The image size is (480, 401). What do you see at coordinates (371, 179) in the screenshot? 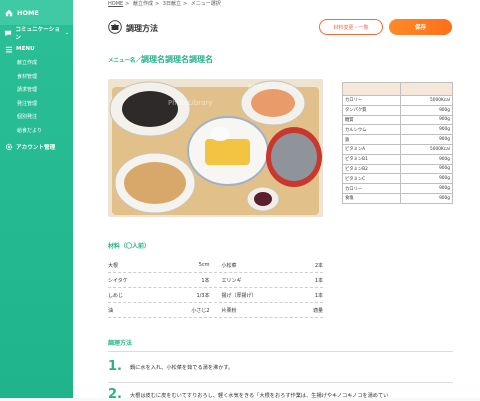
I see `nutrient-name: ビタミンC` at bounding box center [371, 179].